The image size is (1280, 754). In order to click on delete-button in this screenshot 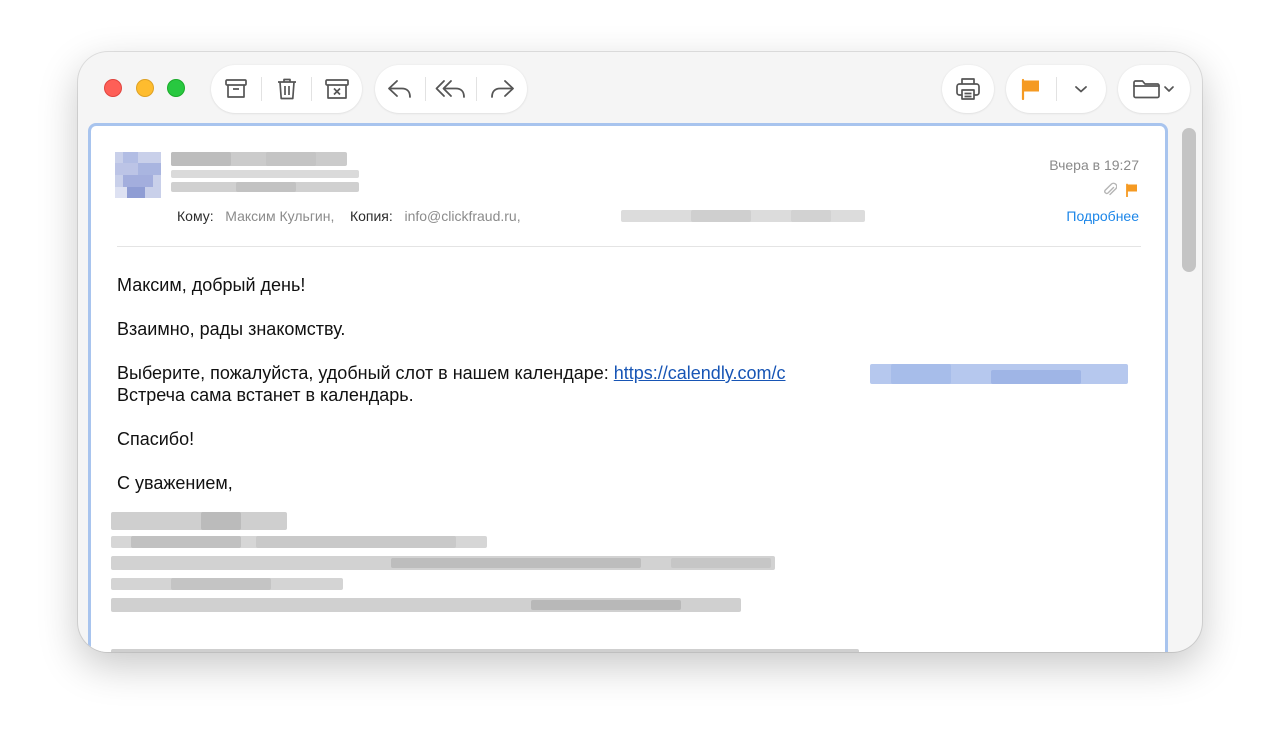, I will do `click(287, 89)`.